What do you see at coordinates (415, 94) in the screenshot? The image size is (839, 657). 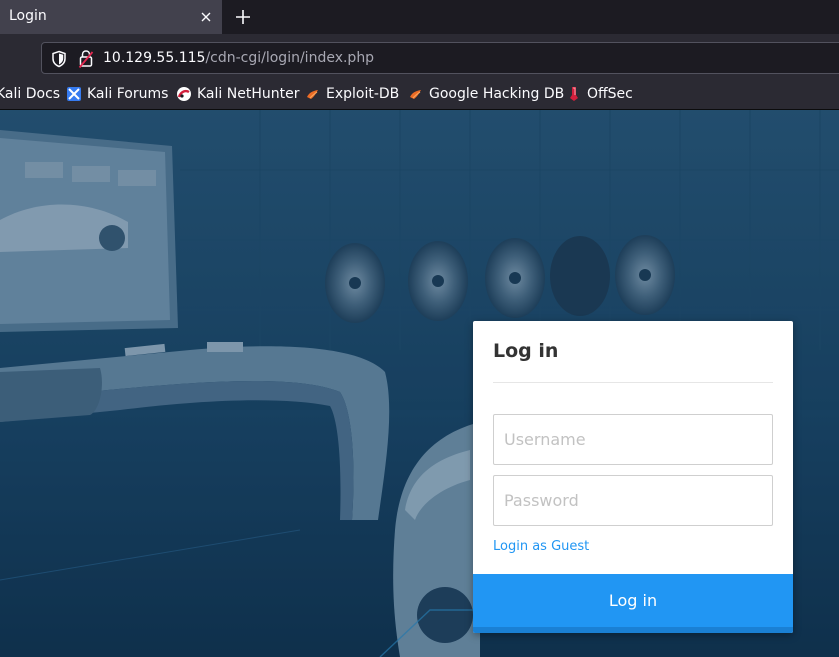 I see `google-hacking-db-icon` at bounding box center [415, 94].